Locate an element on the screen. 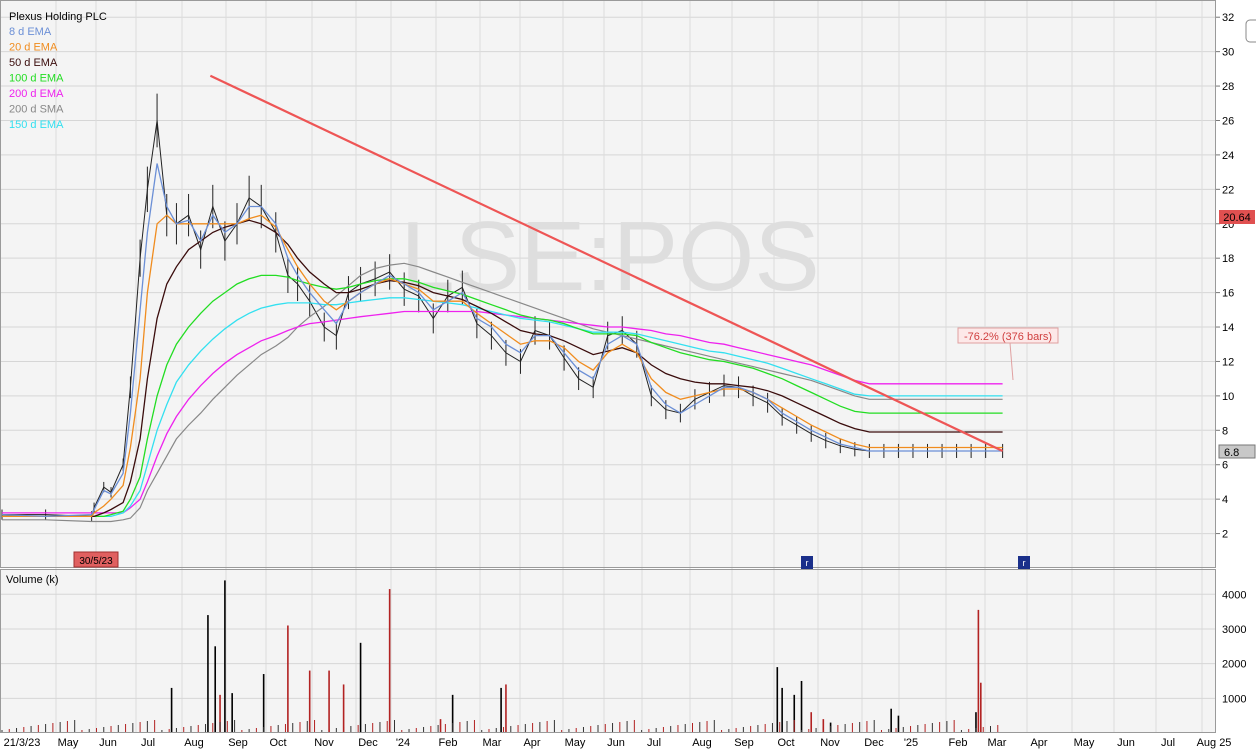  legend-item: 150 d EMA is located at coordinates (36, 125).